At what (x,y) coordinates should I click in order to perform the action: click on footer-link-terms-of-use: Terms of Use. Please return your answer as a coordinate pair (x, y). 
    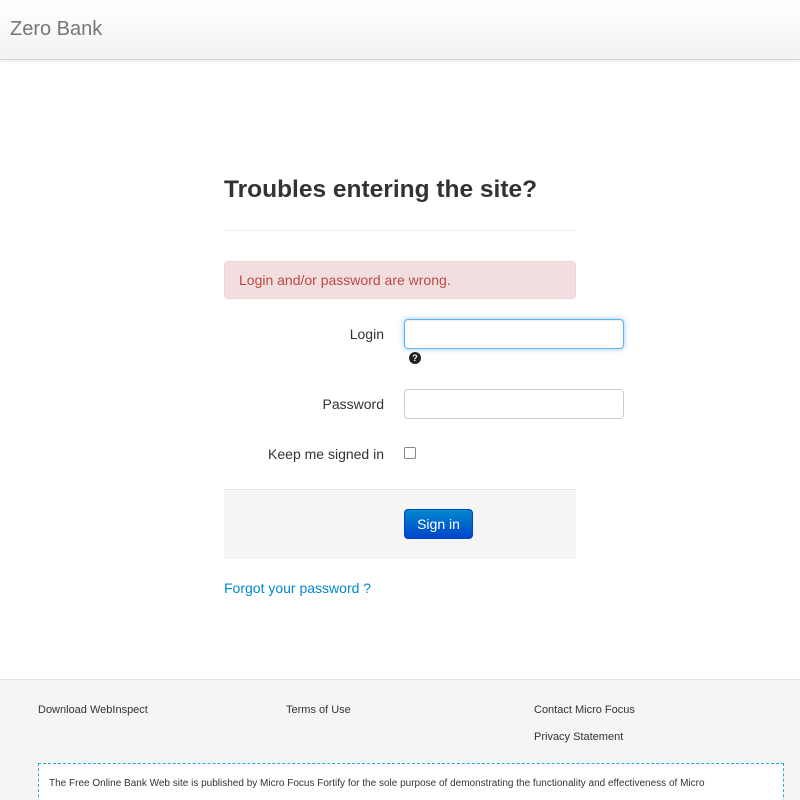
    Looking at the image, I should click on (318, 710).